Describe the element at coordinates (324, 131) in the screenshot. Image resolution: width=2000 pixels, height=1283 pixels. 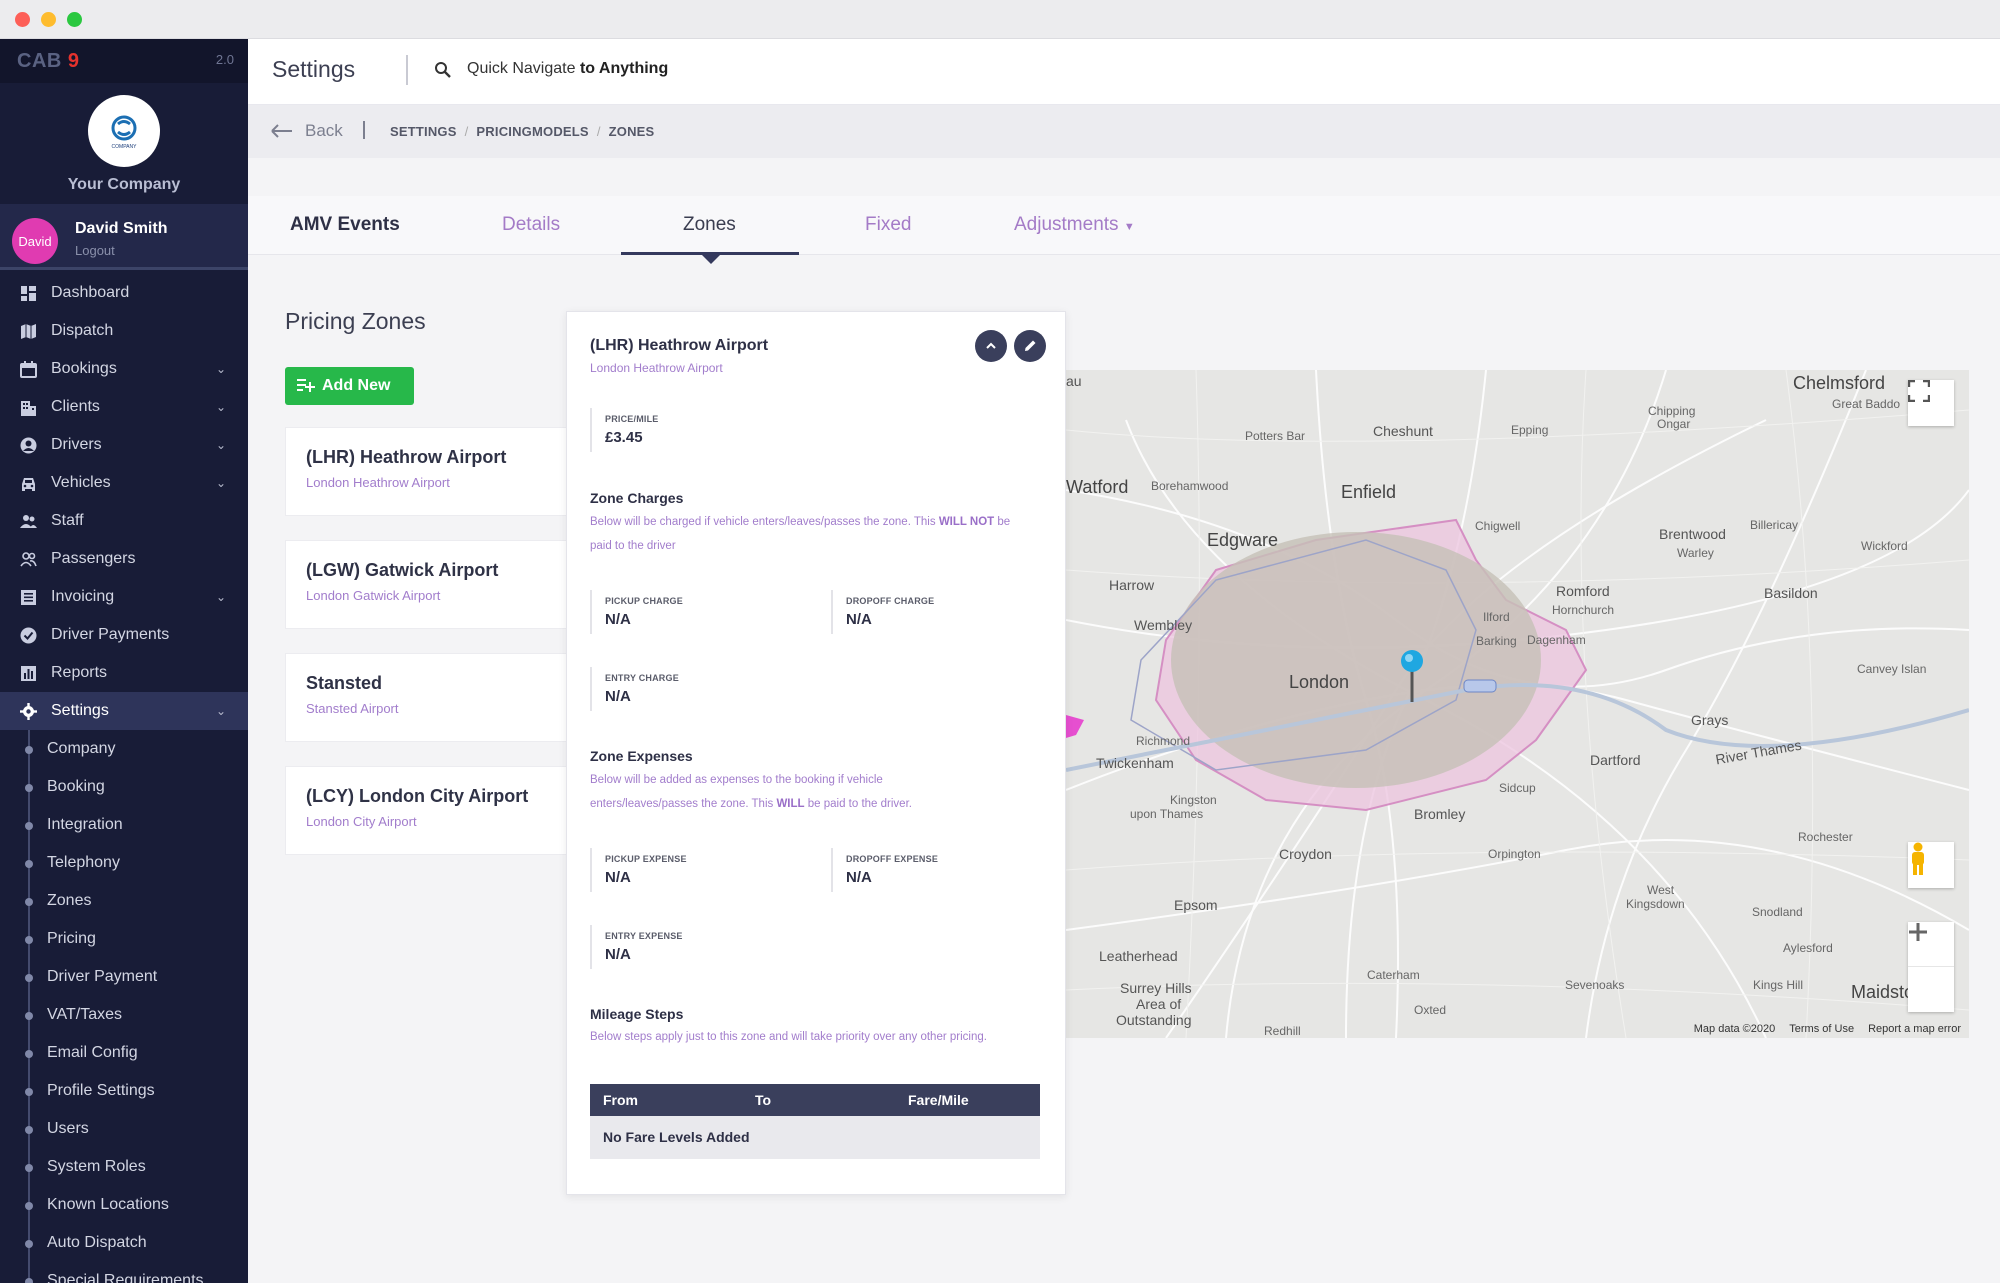
I see `back-link: Back` at that location.